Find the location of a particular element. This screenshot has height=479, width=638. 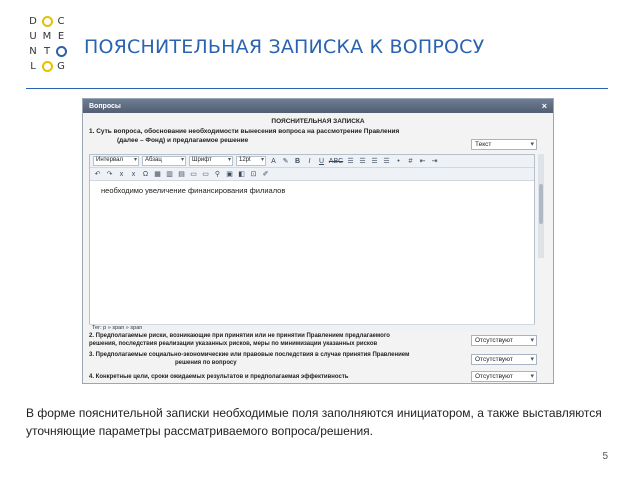

italic-button: I is located at coordinates (309, 161).